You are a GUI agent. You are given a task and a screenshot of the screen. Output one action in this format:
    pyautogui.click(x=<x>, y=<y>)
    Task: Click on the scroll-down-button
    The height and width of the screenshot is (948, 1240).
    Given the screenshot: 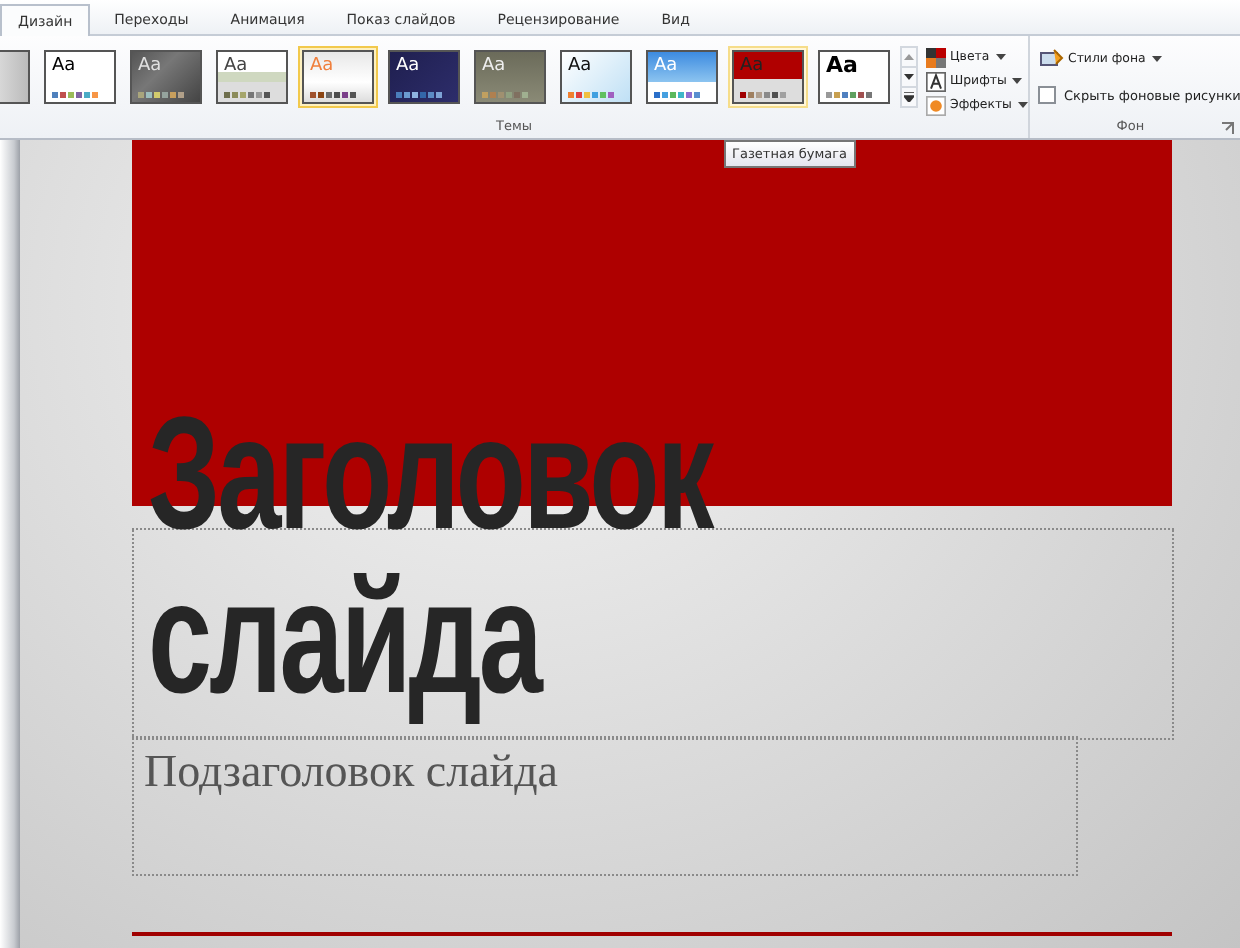 What is the action you would take?
    pyautogui.click(x=909, y=77)
    